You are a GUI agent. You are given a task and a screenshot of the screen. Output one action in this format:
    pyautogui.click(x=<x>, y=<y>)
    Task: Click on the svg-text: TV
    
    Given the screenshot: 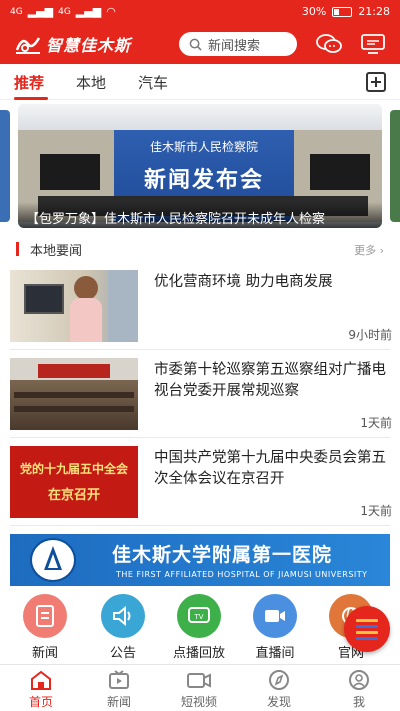 What is the action you would take?
    pyautogui.click(x=198, y=617)
    